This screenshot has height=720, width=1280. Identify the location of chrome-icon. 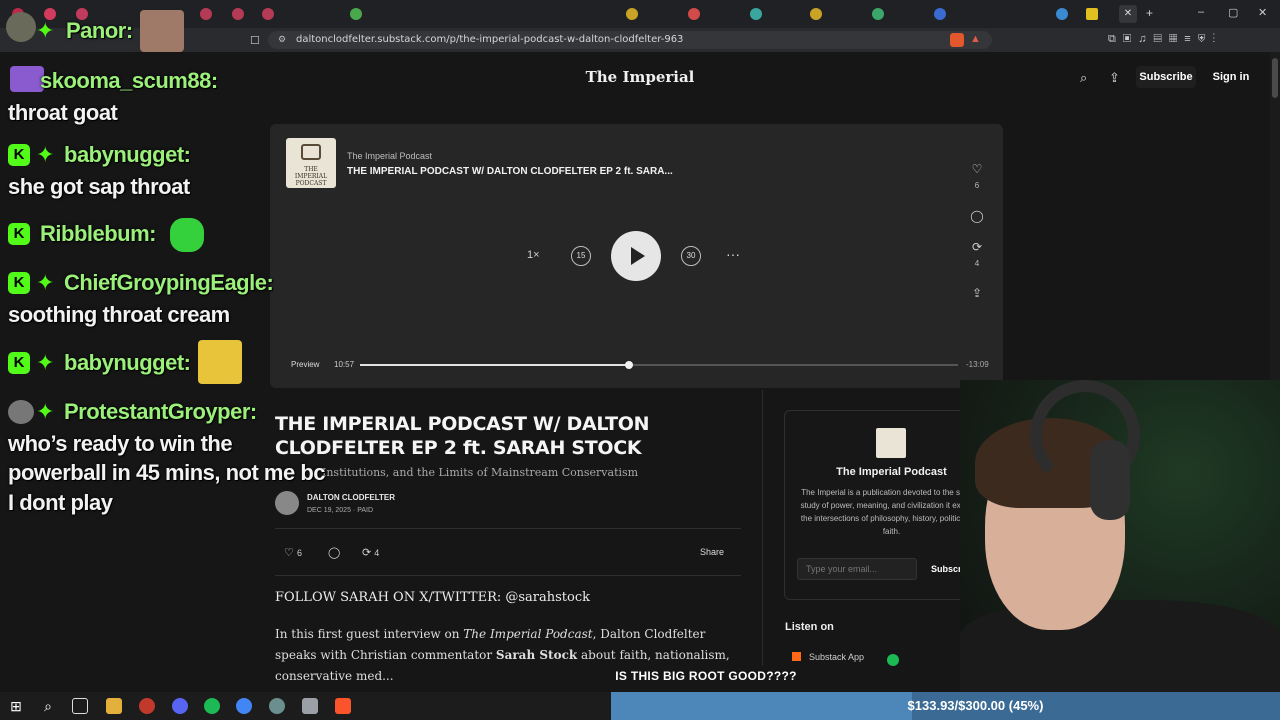
(244, 706).